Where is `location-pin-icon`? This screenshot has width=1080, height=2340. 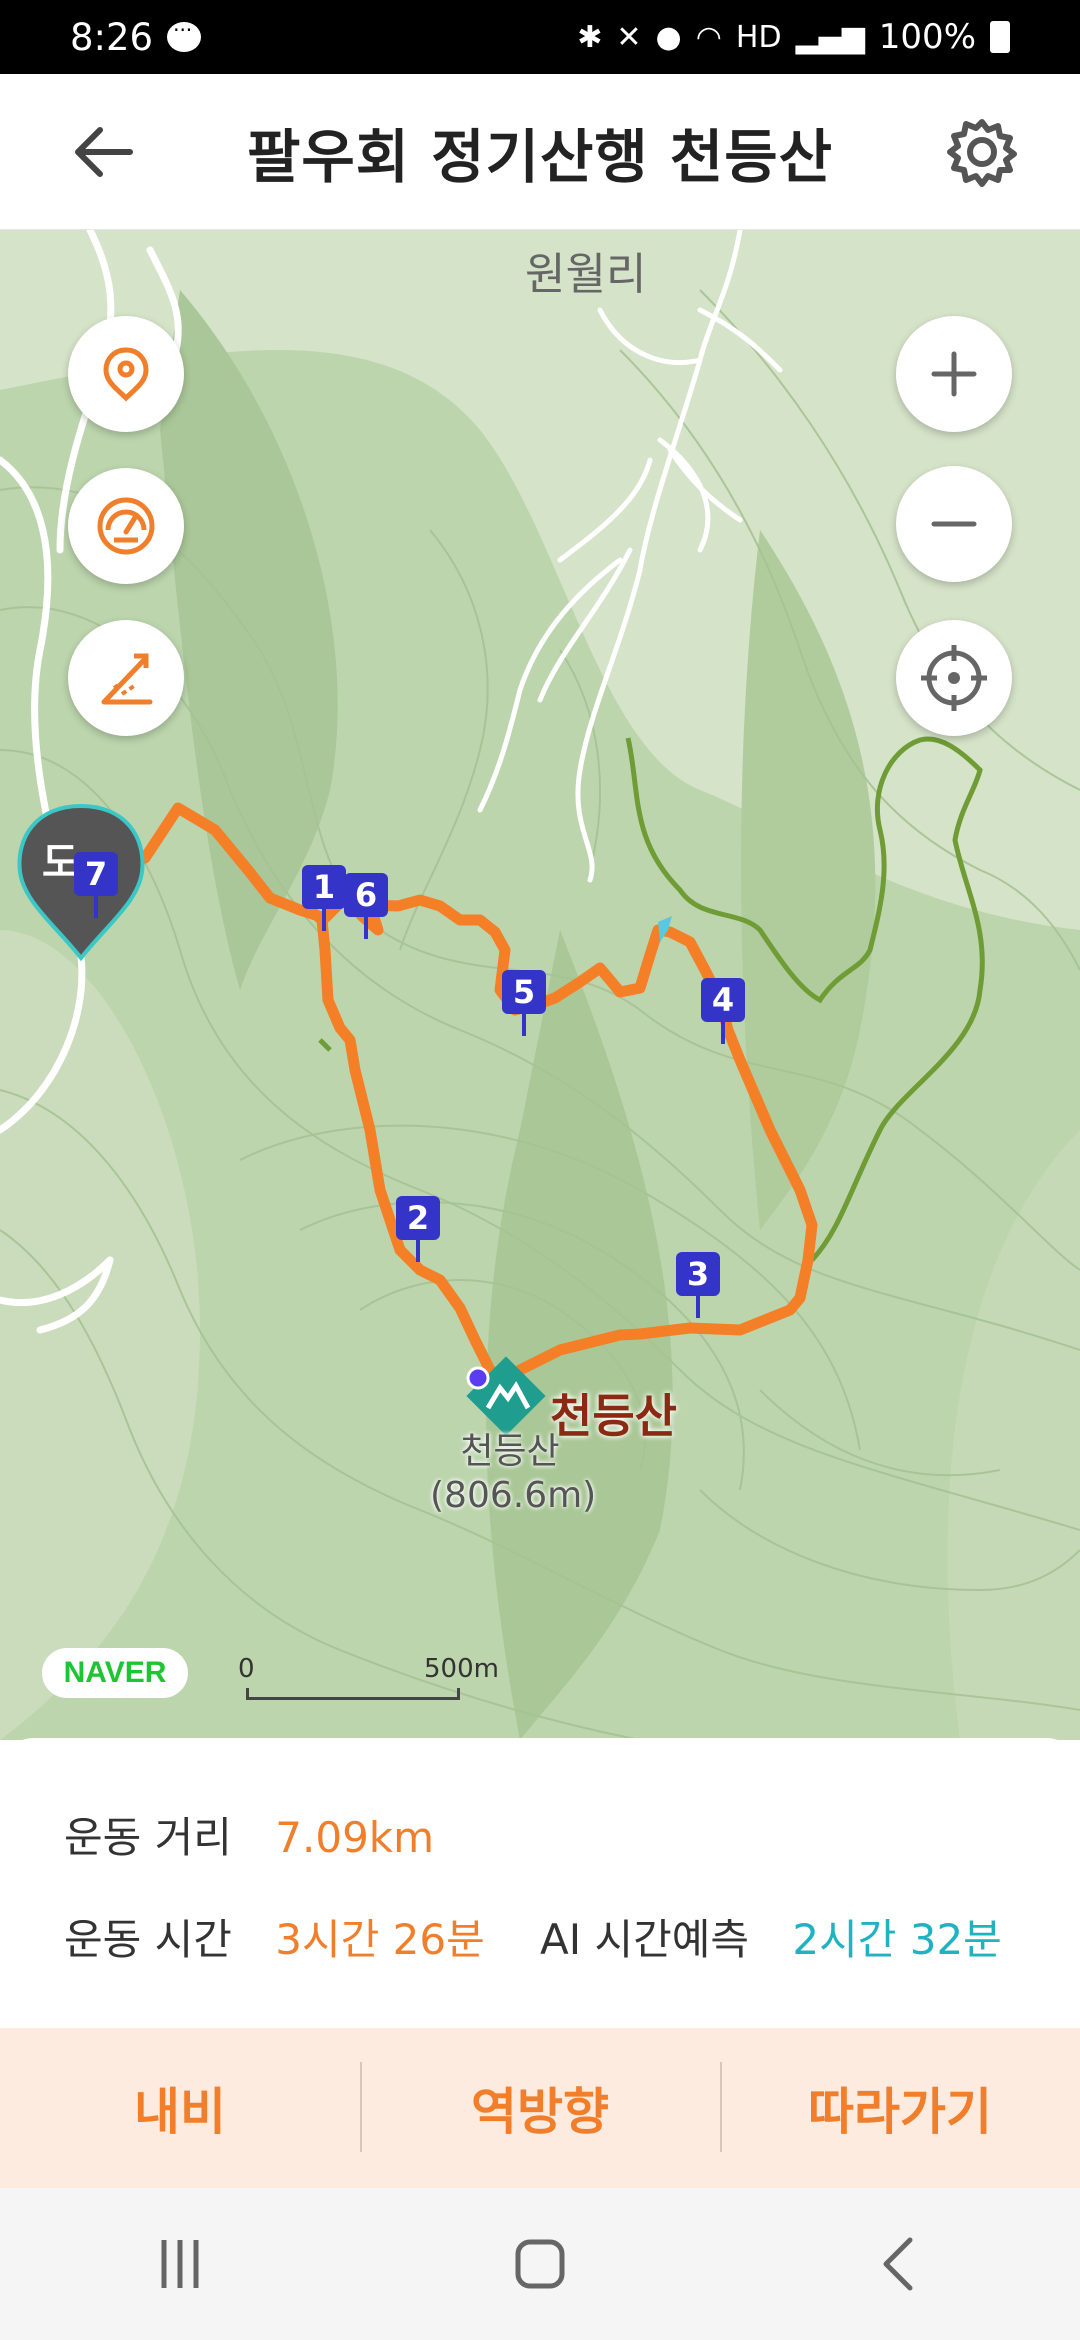
location-pin-icon is located at coordinates (126, 374).